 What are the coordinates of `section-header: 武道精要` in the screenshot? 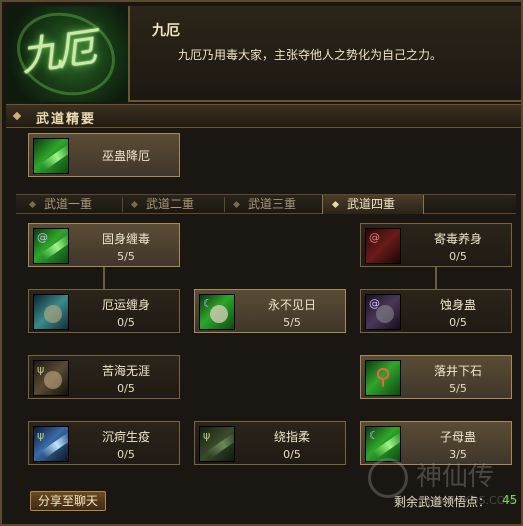 It's located at (263, 116).